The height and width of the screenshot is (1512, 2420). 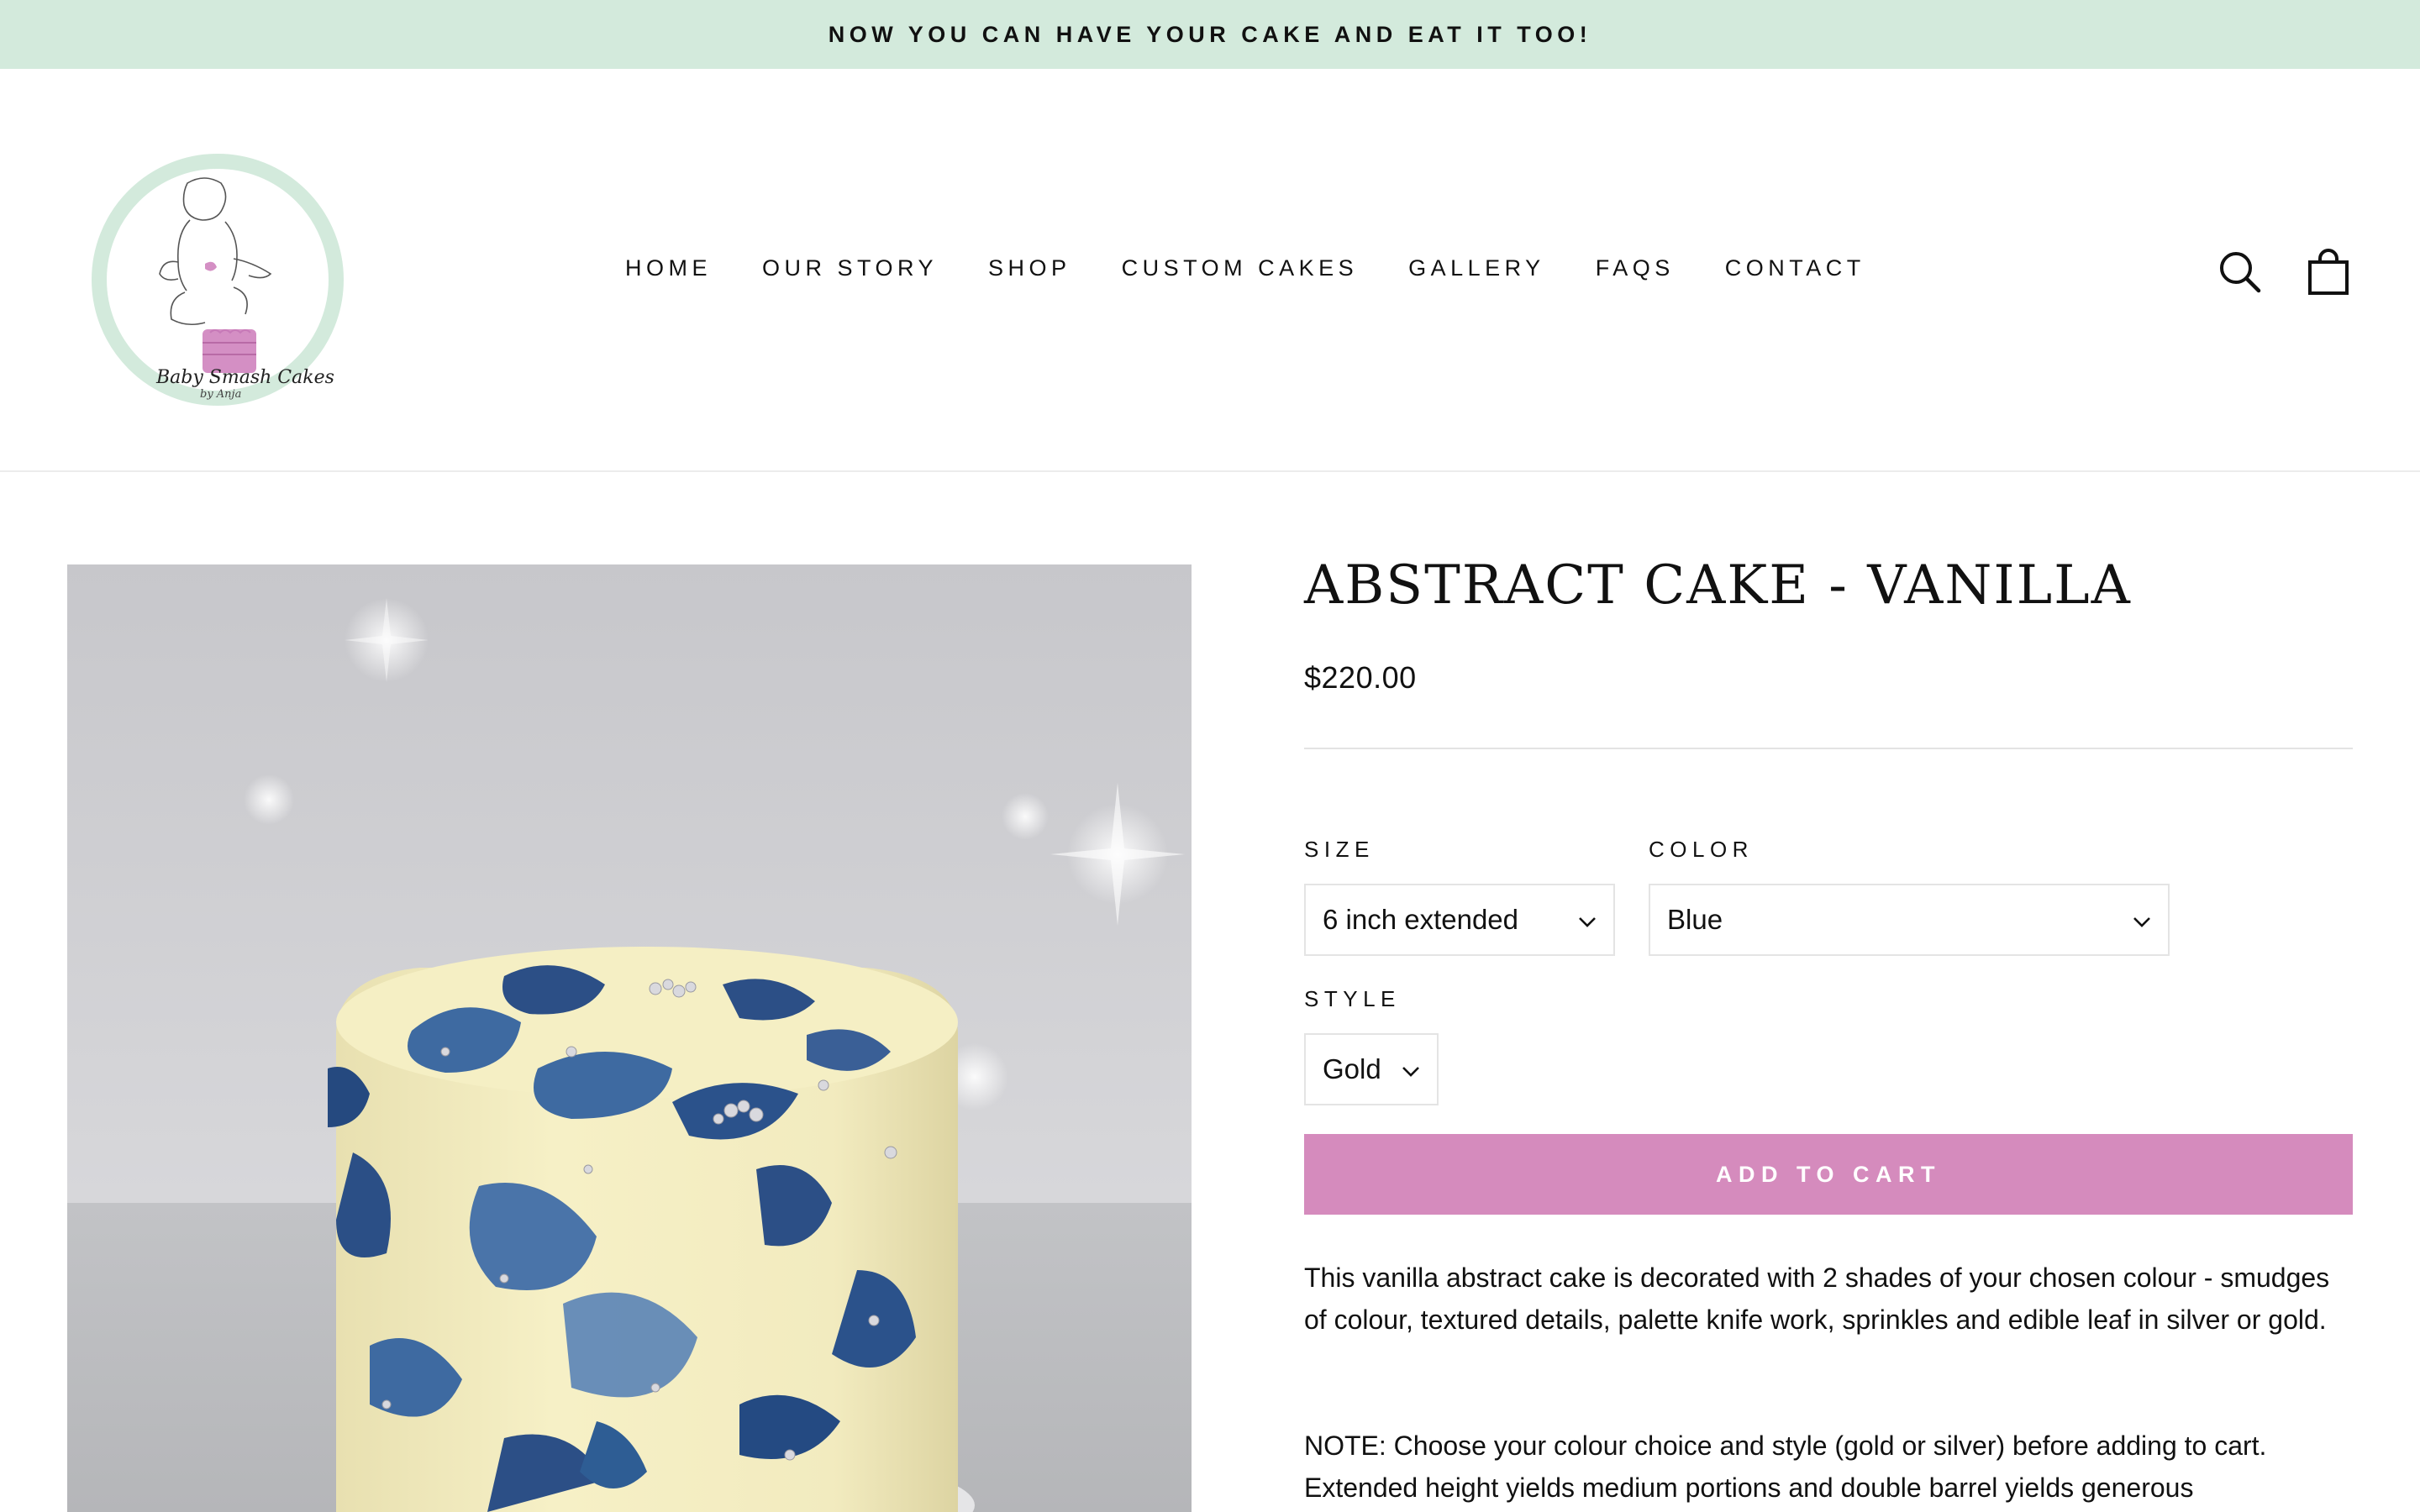 I want to click on size-select-value: 6 inch extended, so click(x=1421, y=919).